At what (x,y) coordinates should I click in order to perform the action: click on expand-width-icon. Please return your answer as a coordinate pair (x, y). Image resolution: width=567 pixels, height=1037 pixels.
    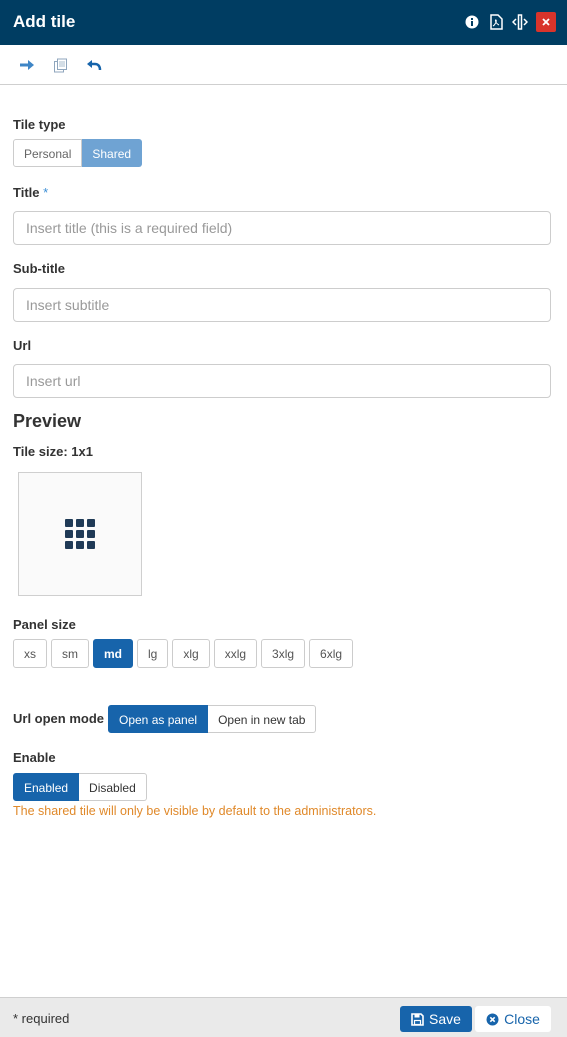
    Looking at the image, I should click on (520, 22).